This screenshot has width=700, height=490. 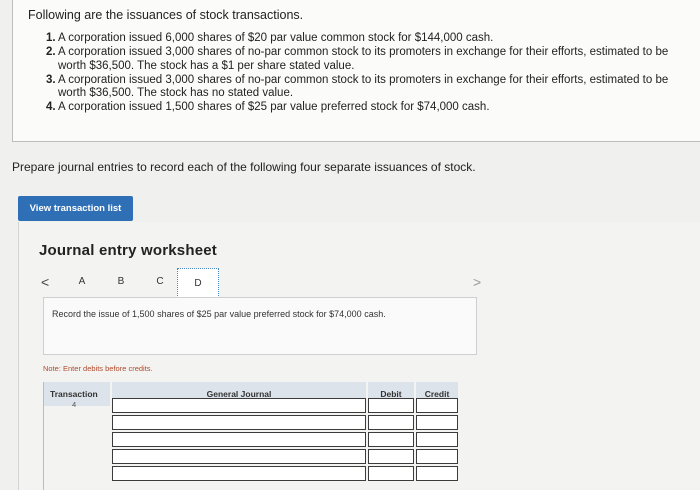 What do you see at coordinates (160, 281) in the screenshot?
I see `tab-c: C` at bounding box center [160, 281].